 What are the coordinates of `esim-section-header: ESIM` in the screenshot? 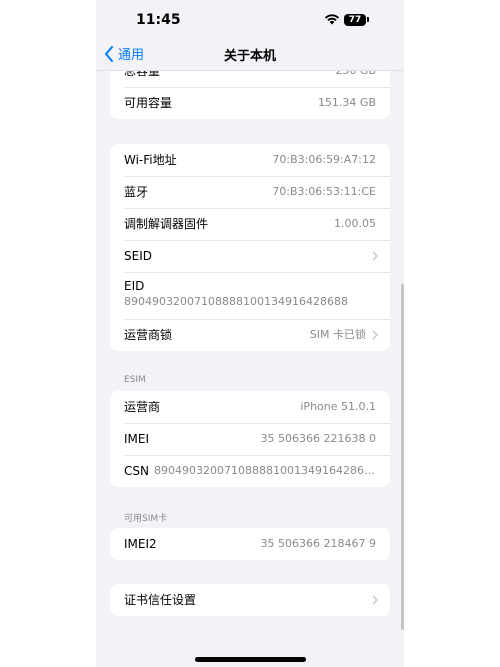 It's located at (135, 380).